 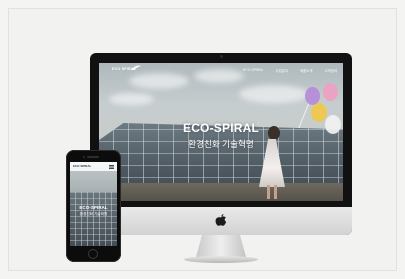 I want to click on nav-item-products: 제품소개, so click(x=306, y=70).